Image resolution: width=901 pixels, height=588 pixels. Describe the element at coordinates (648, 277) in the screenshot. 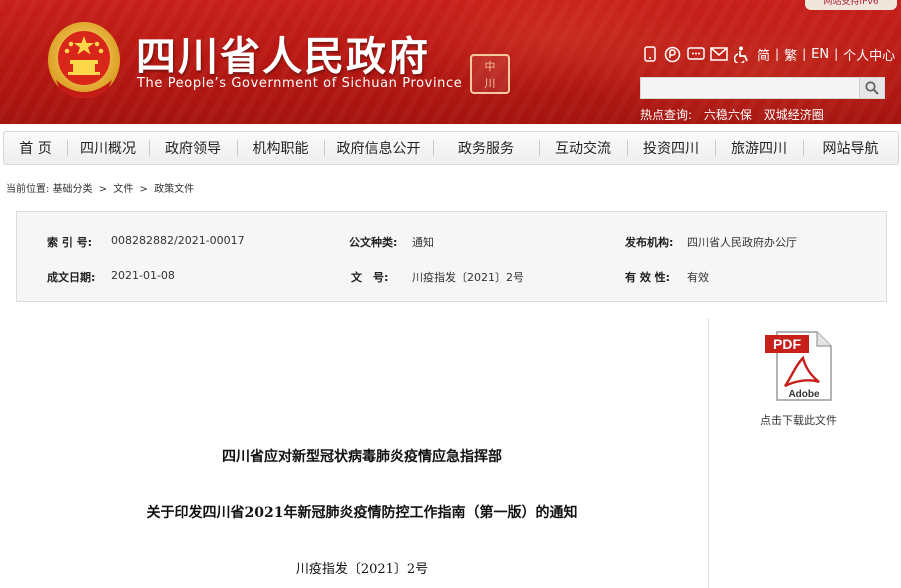

I see `validity-label: 有 效 性:` at that location.